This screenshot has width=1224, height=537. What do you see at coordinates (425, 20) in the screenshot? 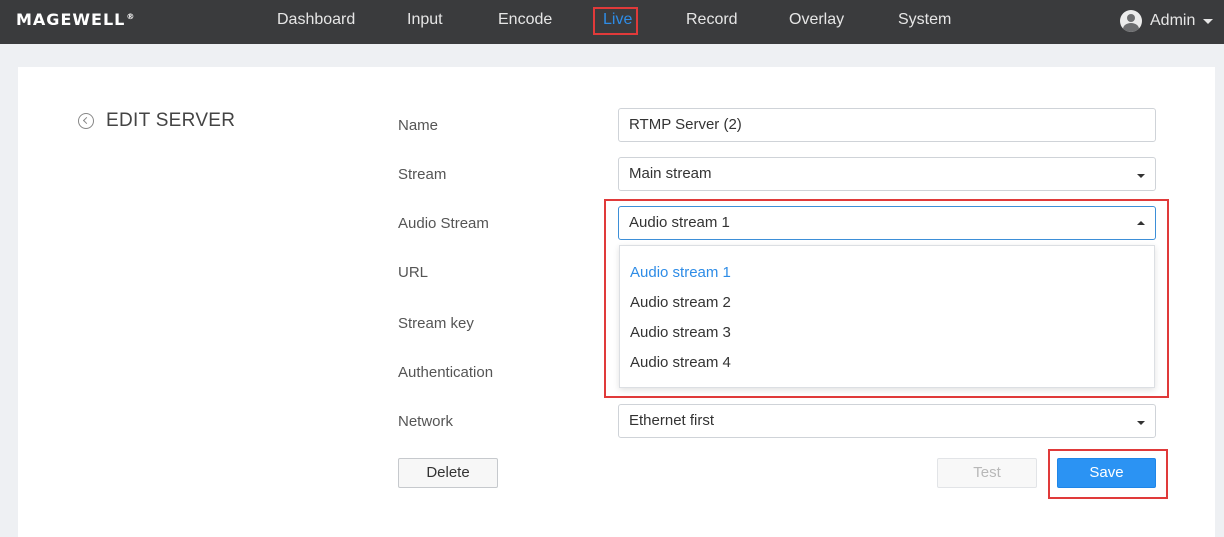
I see `nav-input: Input` at bounding box center [425, 20].